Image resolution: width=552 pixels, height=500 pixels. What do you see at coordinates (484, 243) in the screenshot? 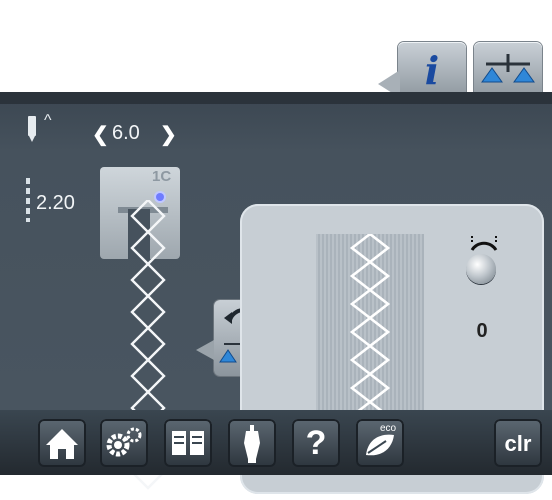
I see `balance-arc-icon` at bounding box center [484, 243].